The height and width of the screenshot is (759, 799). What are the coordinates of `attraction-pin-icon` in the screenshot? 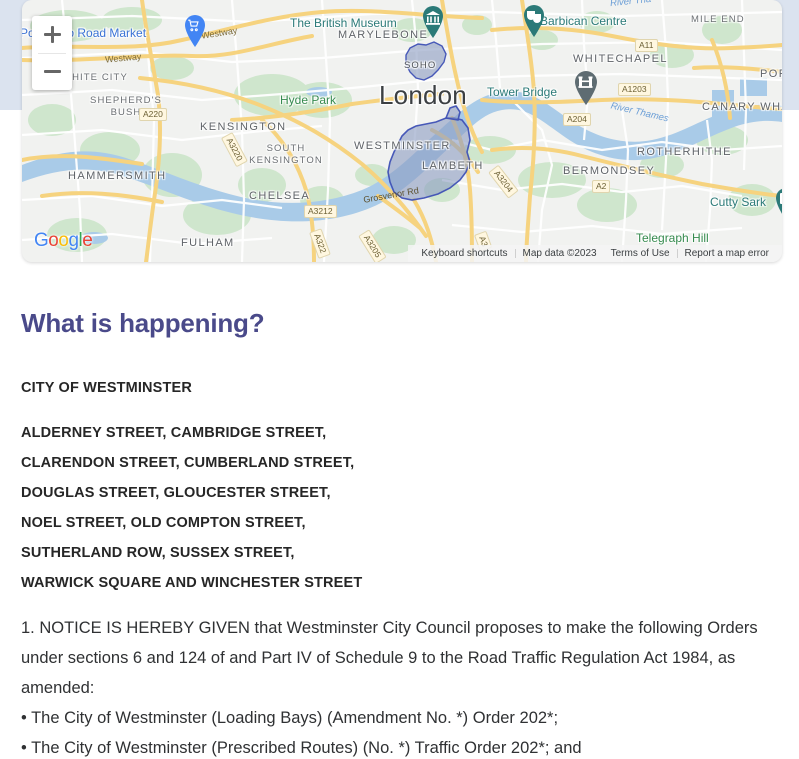 It's located at (779, 201).